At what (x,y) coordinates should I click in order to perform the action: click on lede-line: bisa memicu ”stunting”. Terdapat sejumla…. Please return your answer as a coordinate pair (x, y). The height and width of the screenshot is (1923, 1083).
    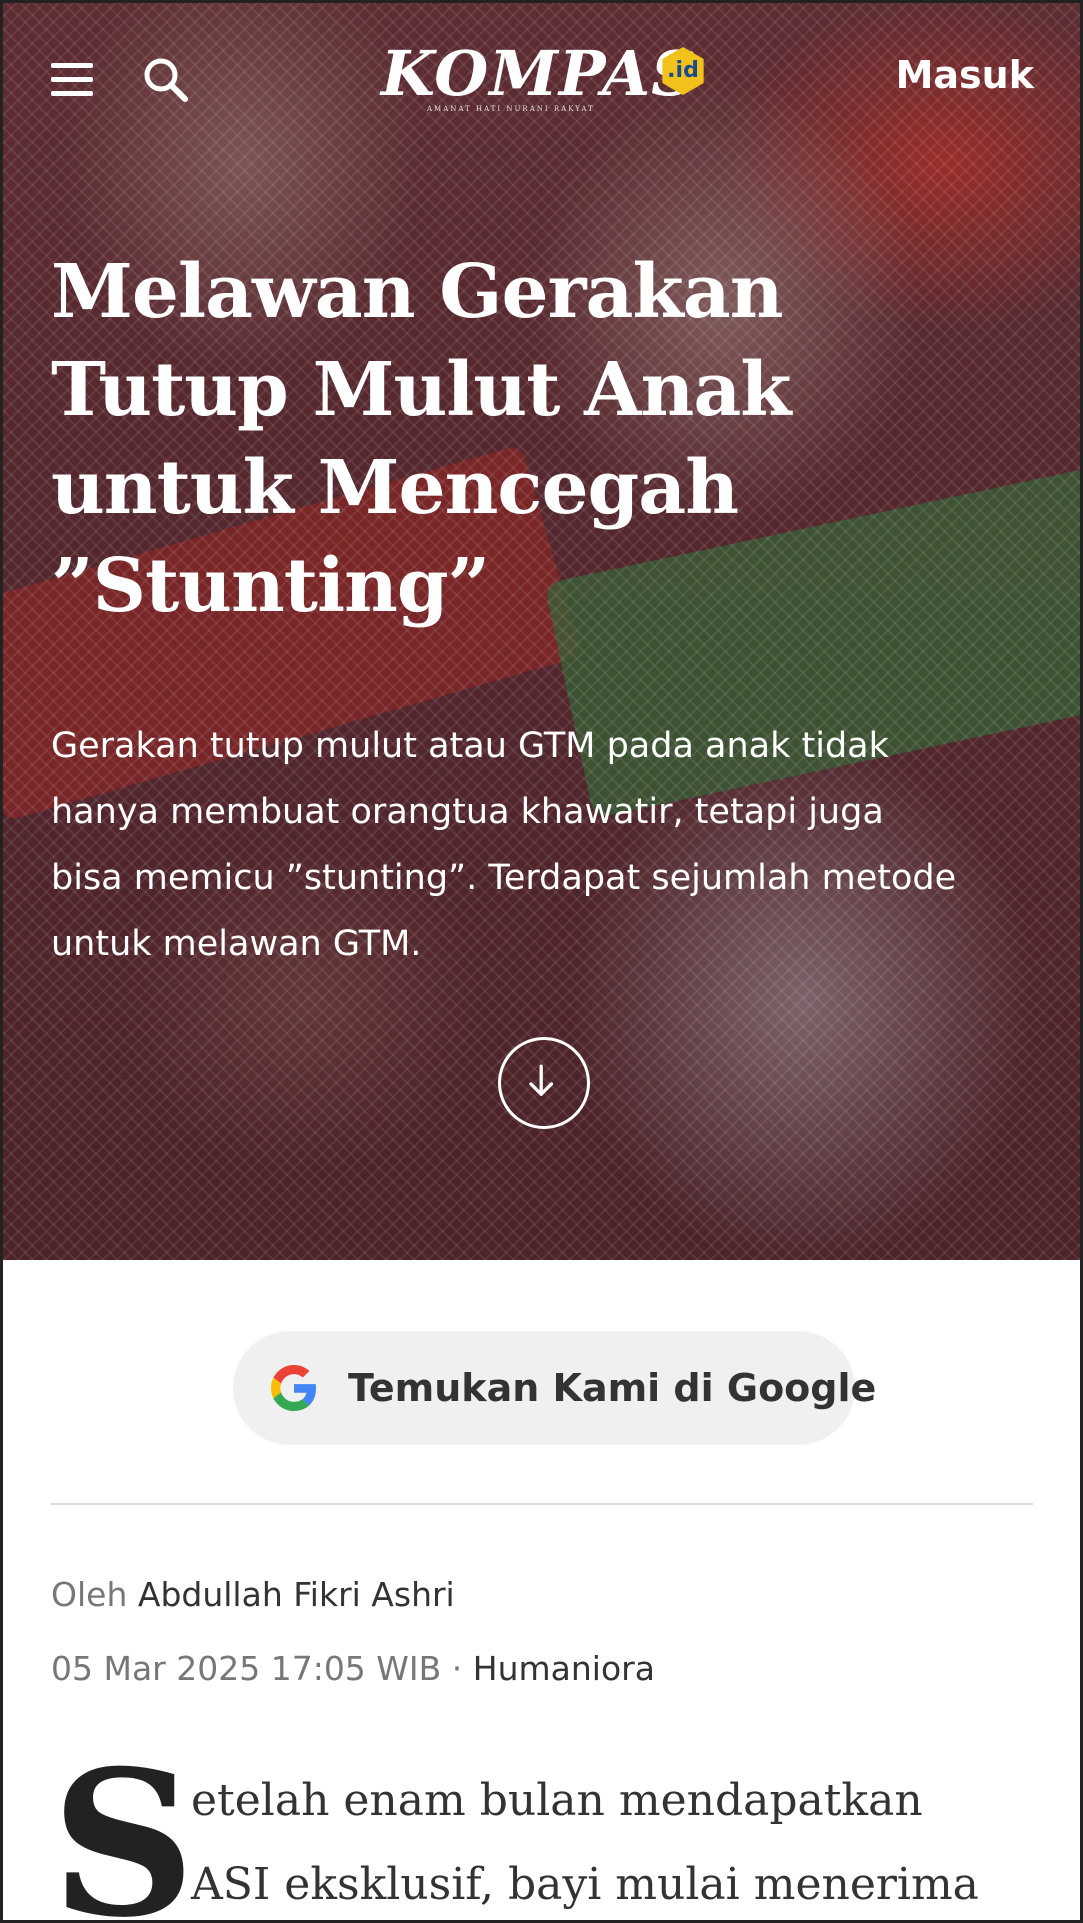
    Looking at the image, I should click on (504, 878).